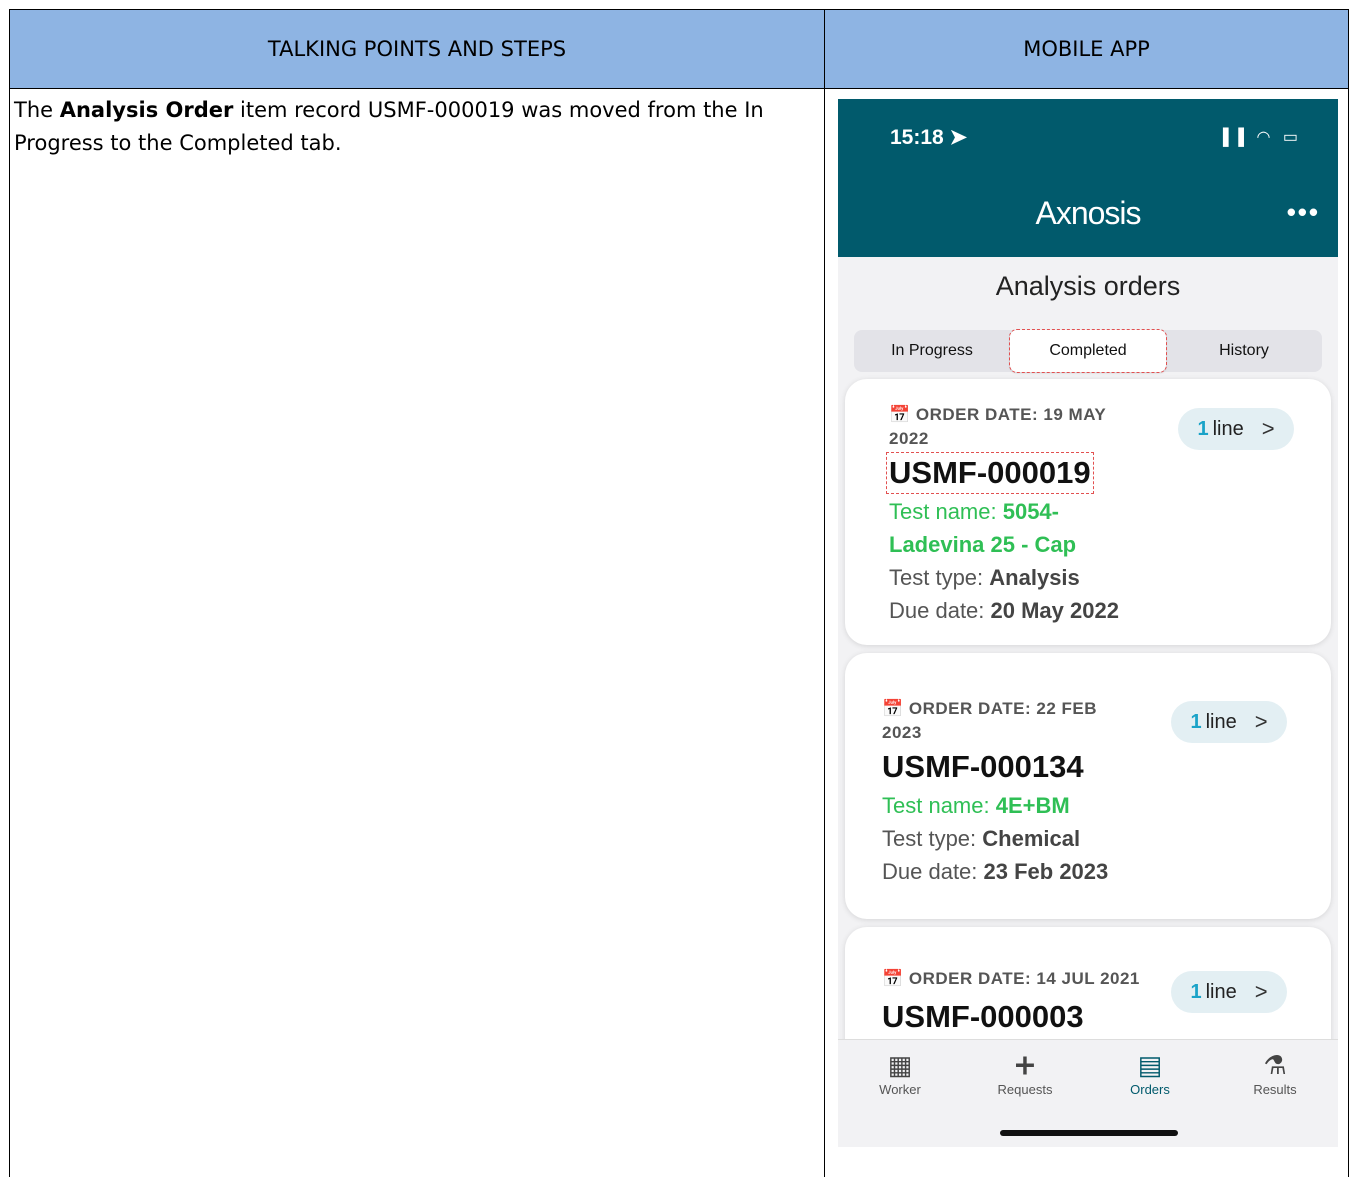 This screenshot has height=1177, width=1357. Describe the element at coordinates (1089, 1133) in the screenshot. I see `home-indicator` at that location.